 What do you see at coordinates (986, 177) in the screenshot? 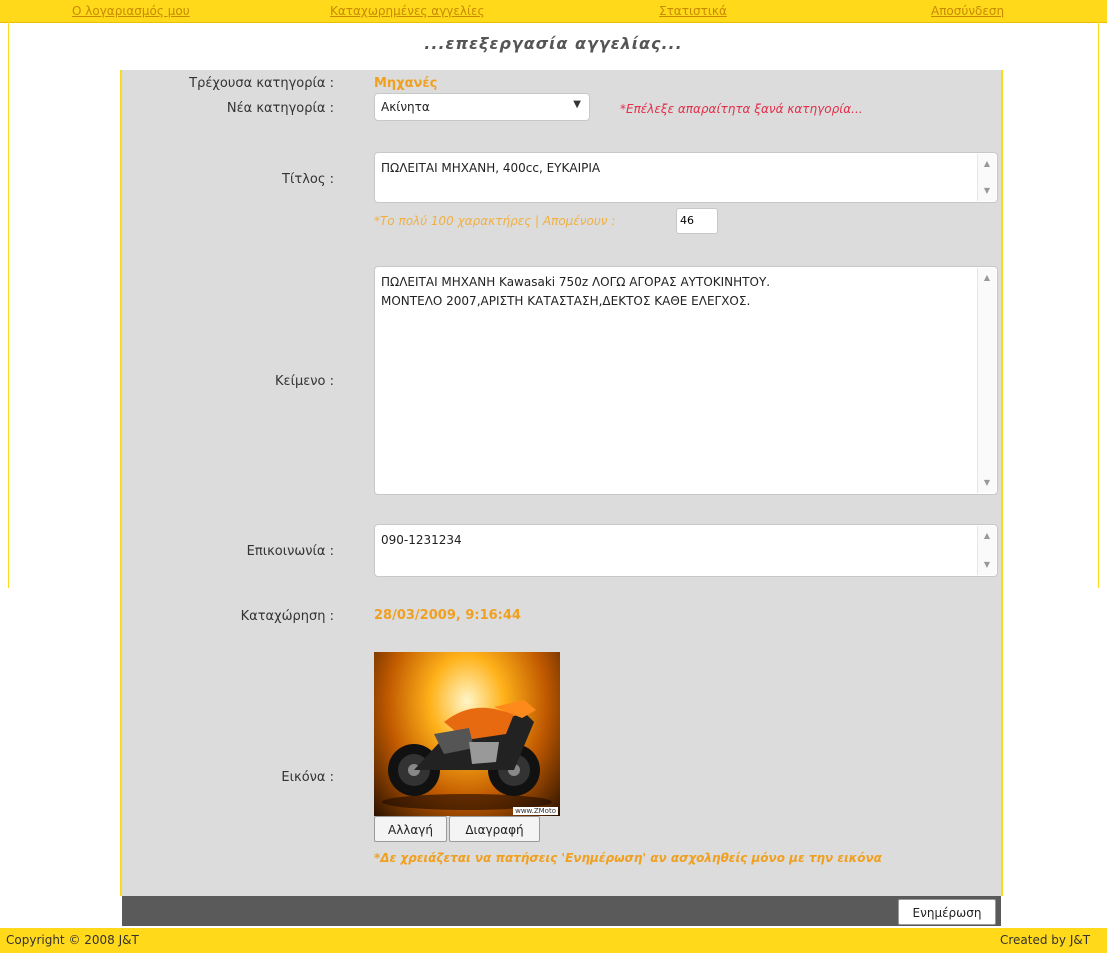
I see `title-scrollbar: ▲ ▼` at bounding box center [986, 177].